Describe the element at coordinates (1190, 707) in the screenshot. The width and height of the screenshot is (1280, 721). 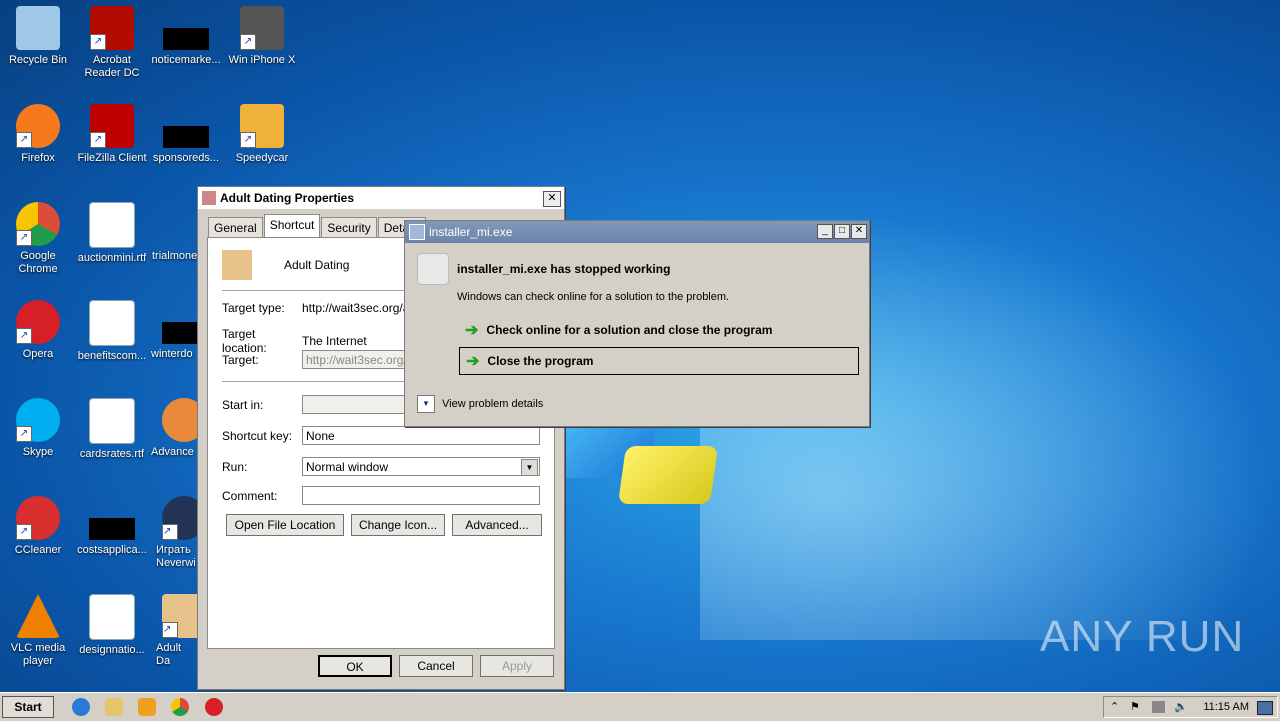
I see `system-tray: ⌃ ⚑ 🔈 11:15 AM` at that location.